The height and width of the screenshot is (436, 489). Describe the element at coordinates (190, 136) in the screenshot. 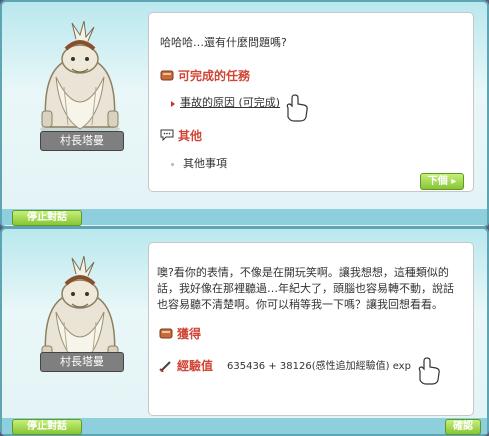

I see `other-label: 其他` at that location.